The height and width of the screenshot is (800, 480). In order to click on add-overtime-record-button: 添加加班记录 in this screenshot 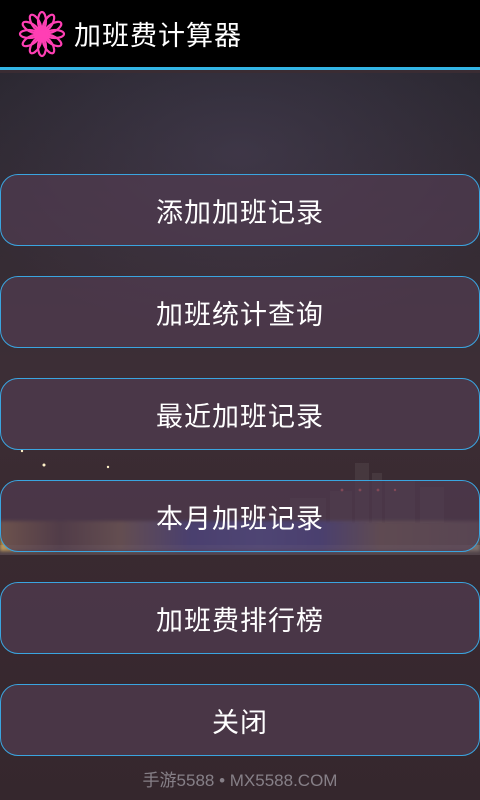, I will do `click(240, 210)`.